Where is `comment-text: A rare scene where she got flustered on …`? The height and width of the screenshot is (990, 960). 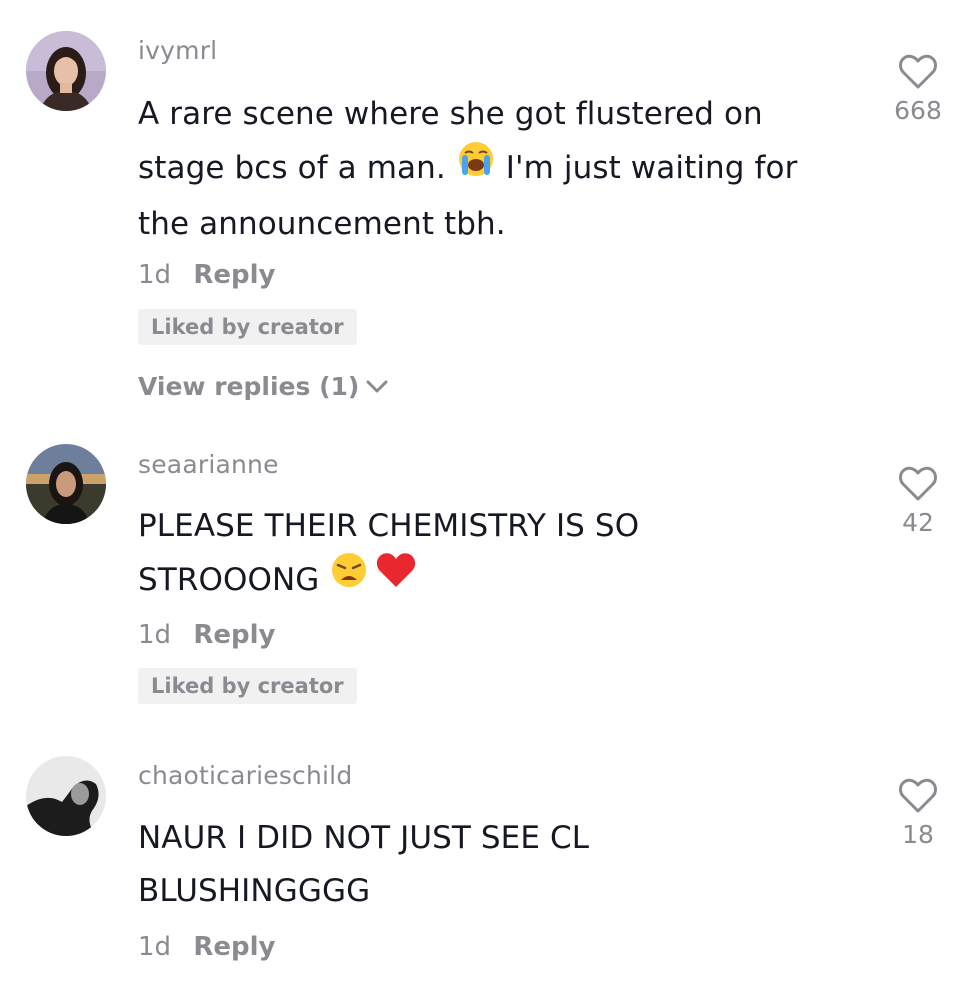
comment-text: A rare scene where she got flustered on … is located at coordinates (488, 169).